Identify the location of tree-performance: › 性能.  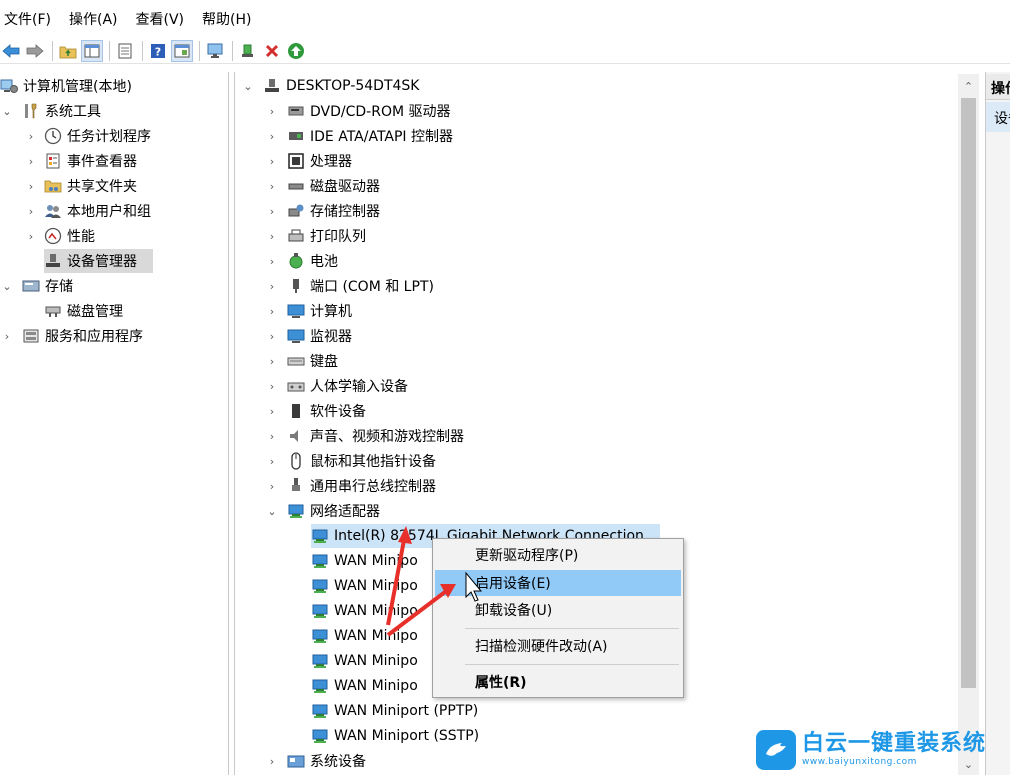
(59, 236).